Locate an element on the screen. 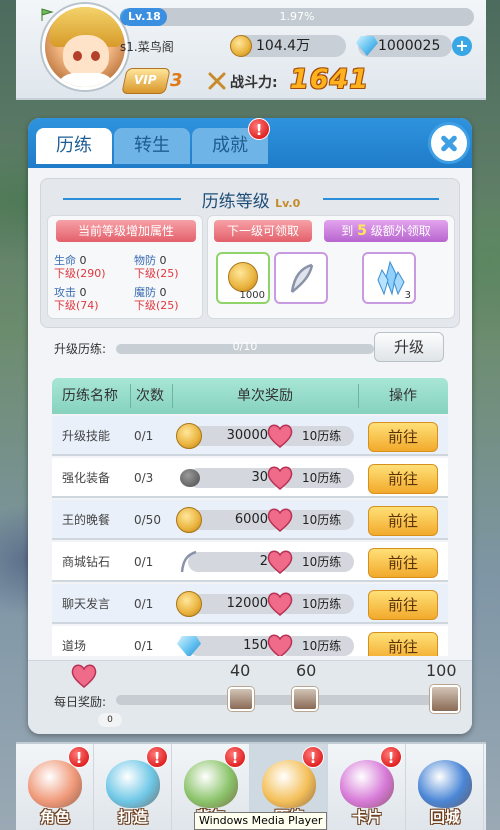 The height and width of the screenshot is (830, 500). stat-magic-def: 魔防 0 下级(25) is located at coordinates (156, 299).